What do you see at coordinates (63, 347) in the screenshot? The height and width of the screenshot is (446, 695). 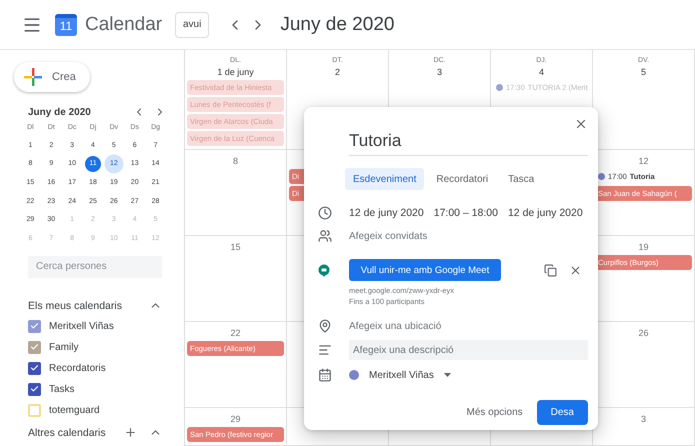 I see `calendar-name: Family` at bounding box center [63, 347].